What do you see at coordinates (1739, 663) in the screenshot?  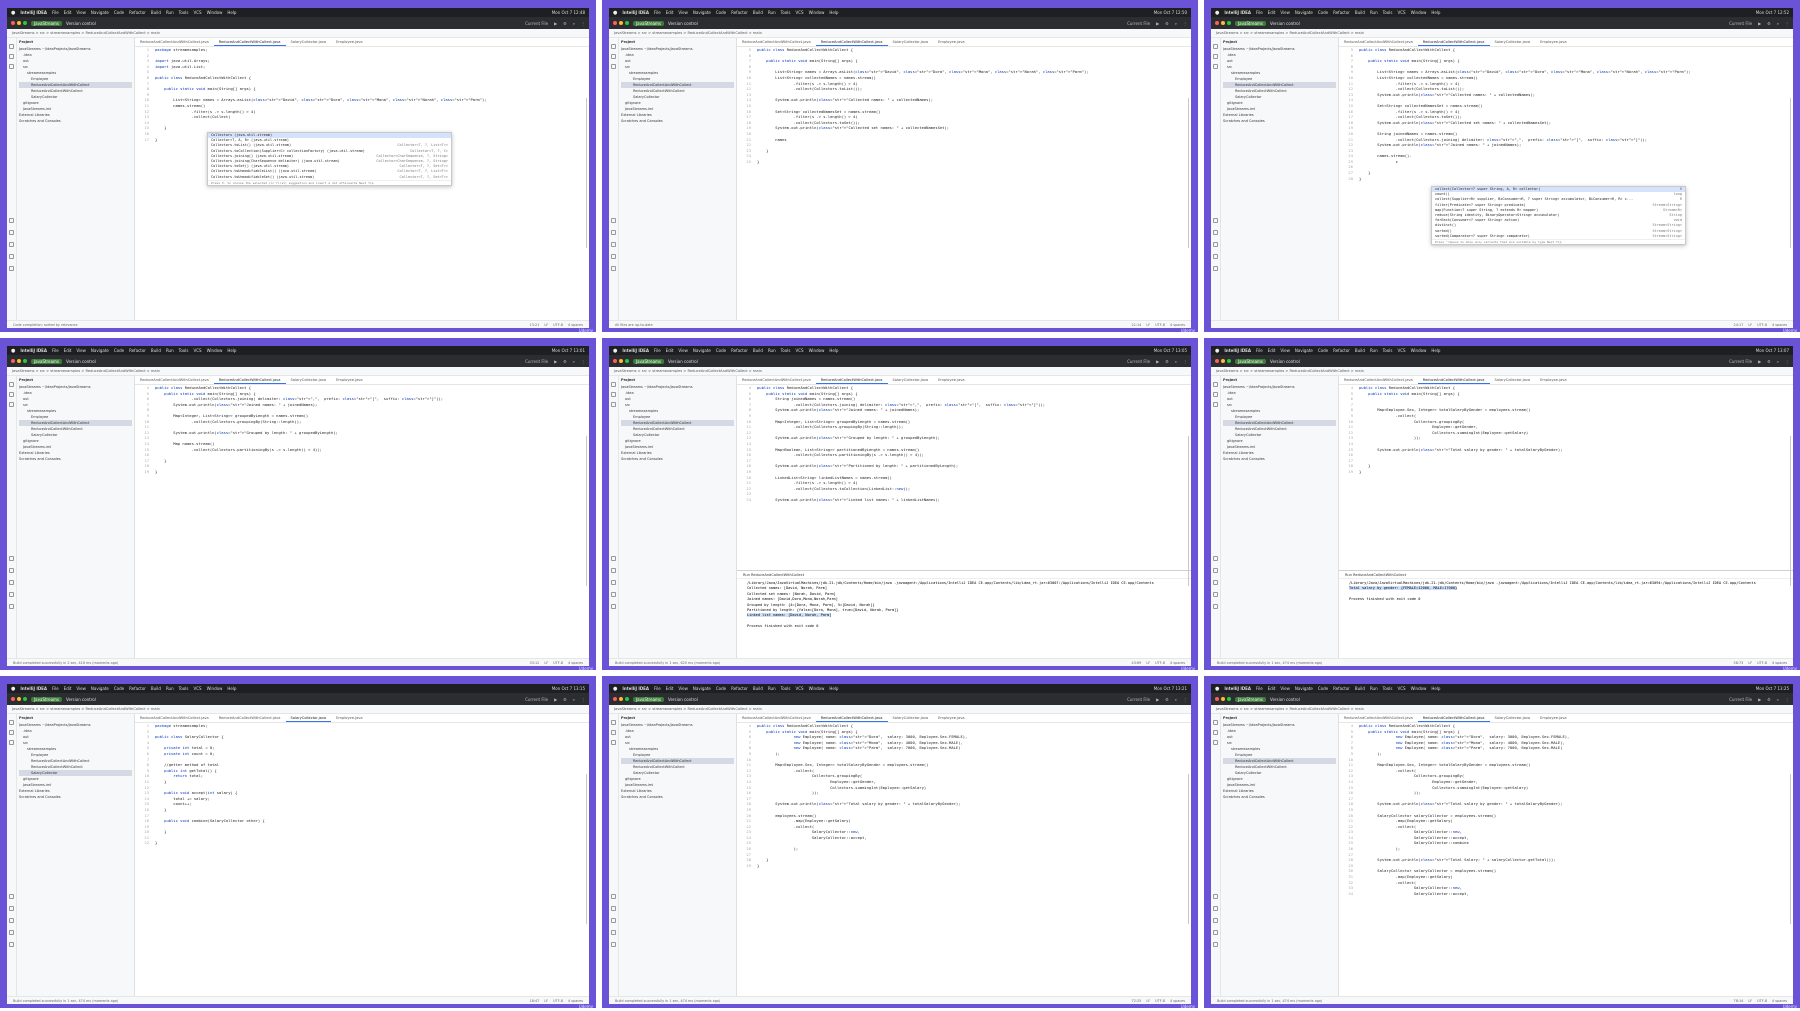 I see `status-indicator: 58:73` at bounding box center [1739, 663].